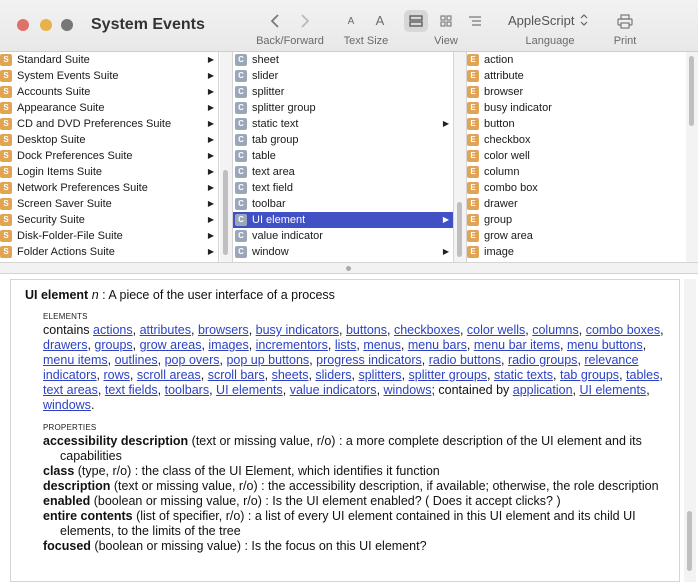 The width and height of the screenshot is (698, 586). I want to click on element-link: menu buttons, so click(605, 345).